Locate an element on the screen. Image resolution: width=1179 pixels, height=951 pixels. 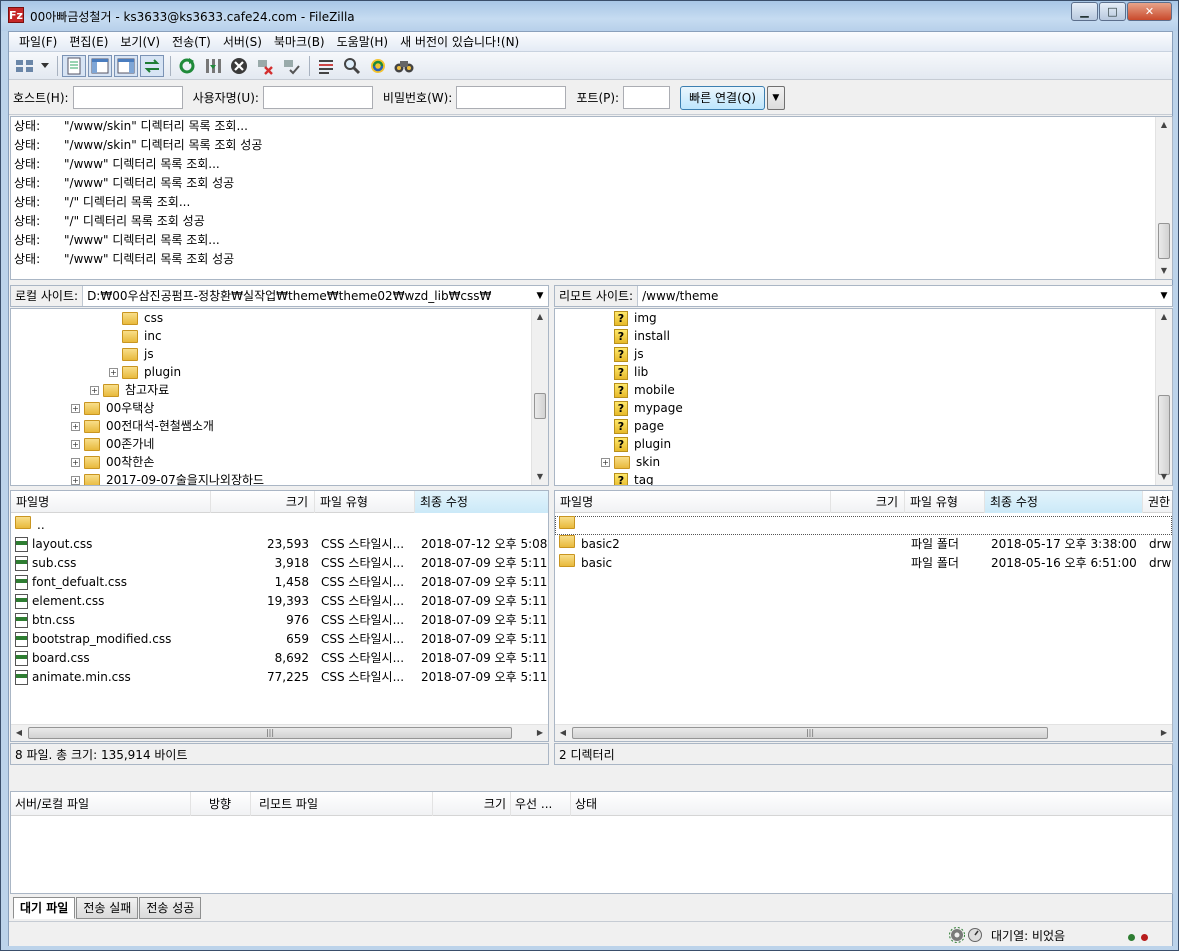
remote-path-input: /www/theme is located at coordinates (897, 296).